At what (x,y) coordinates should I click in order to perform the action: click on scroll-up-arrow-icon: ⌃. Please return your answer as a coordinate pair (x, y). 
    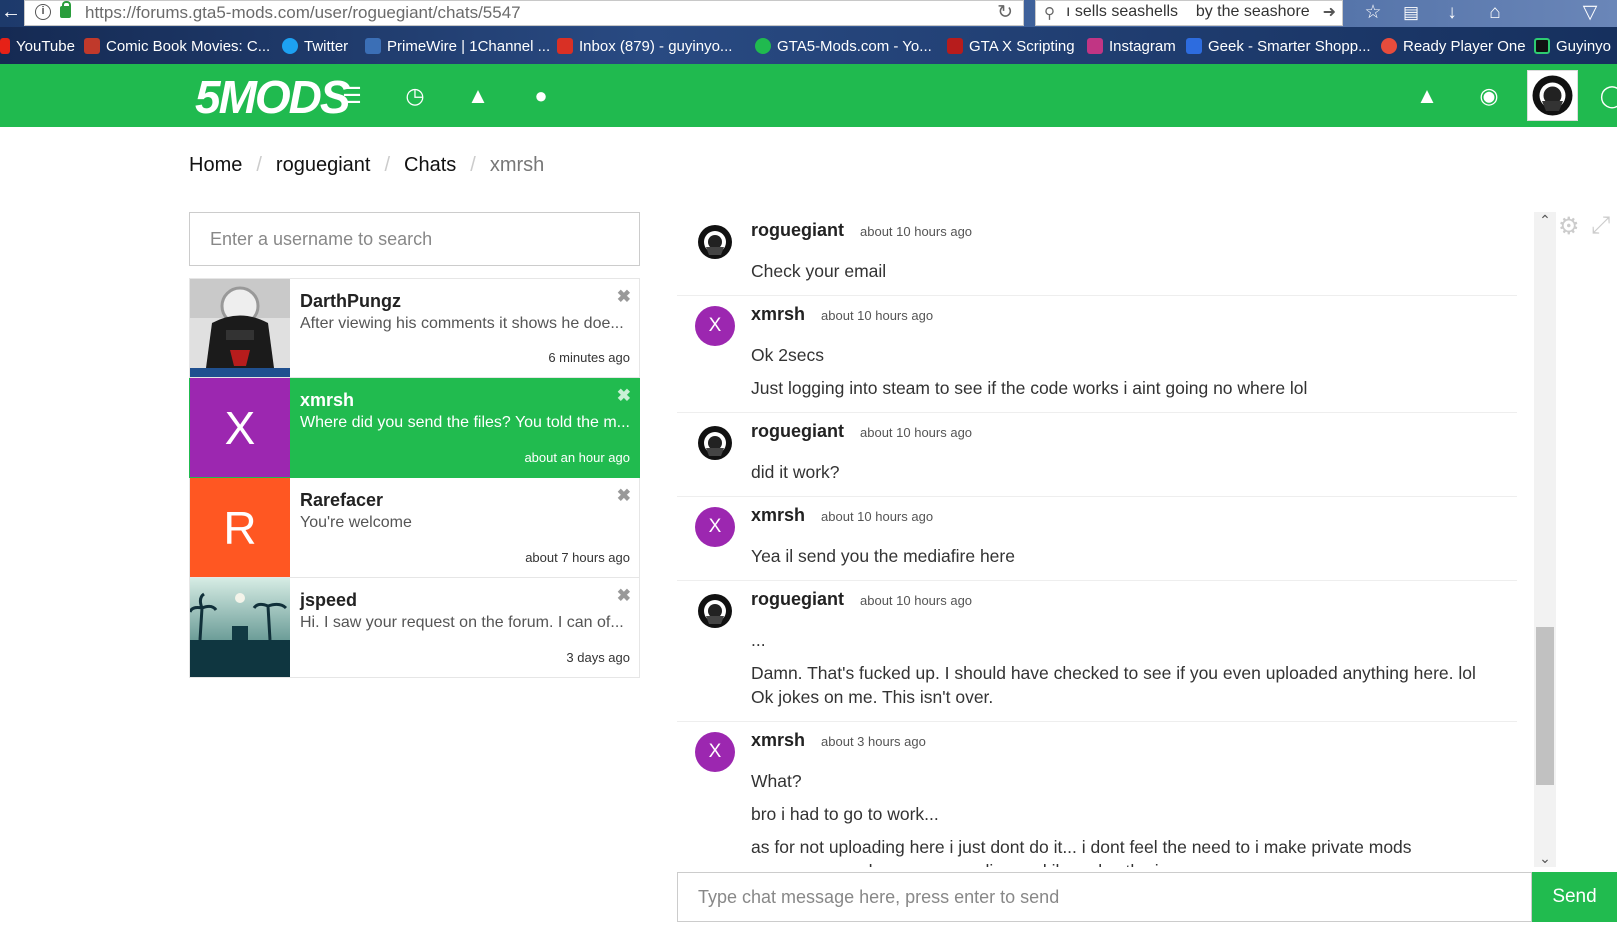
    Looking at the image, I should click on (1545, 220).